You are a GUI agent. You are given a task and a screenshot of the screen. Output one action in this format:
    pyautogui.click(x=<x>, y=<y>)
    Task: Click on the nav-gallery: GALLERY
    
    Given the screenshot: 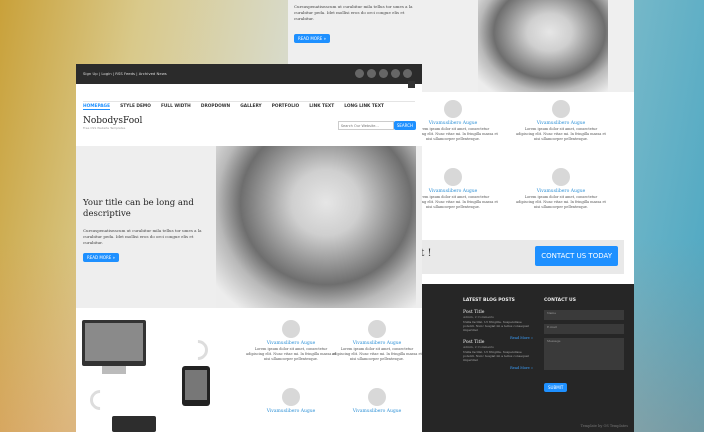 What is the action you would take?
    pyautogui.click(x=250, y=106)
    